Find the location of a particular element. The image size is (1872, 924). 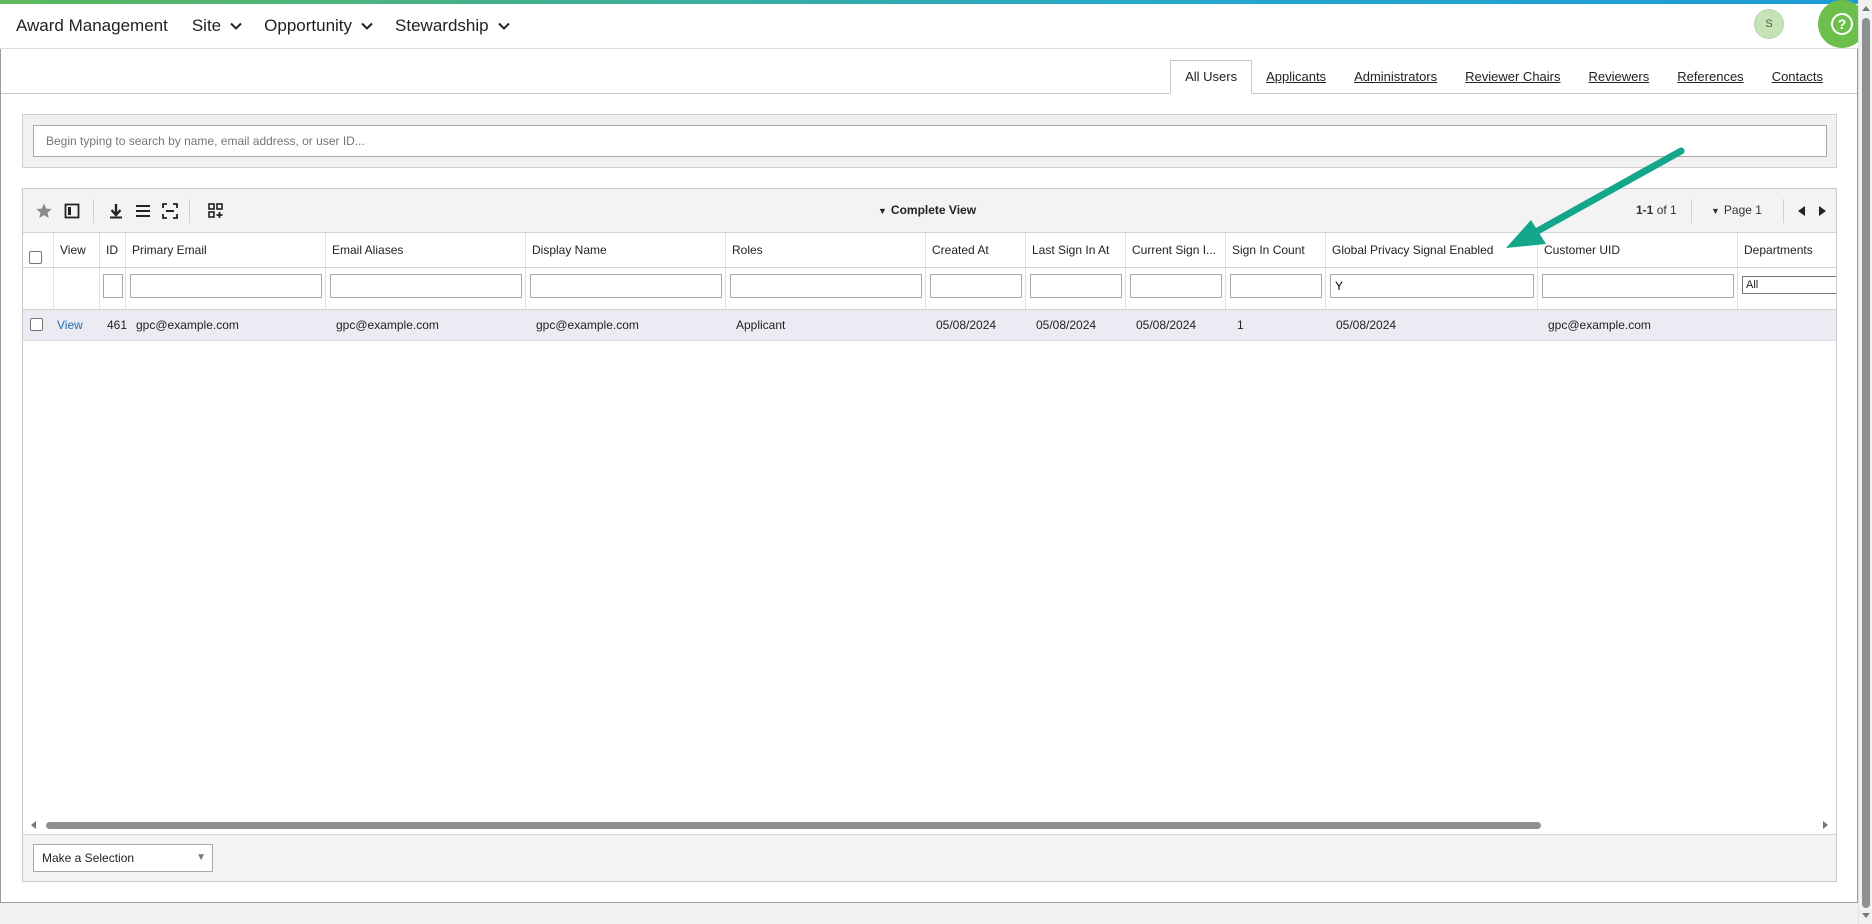

column-header-last-sign-in: Last Sign In At is located at coordinates (1076, 250).